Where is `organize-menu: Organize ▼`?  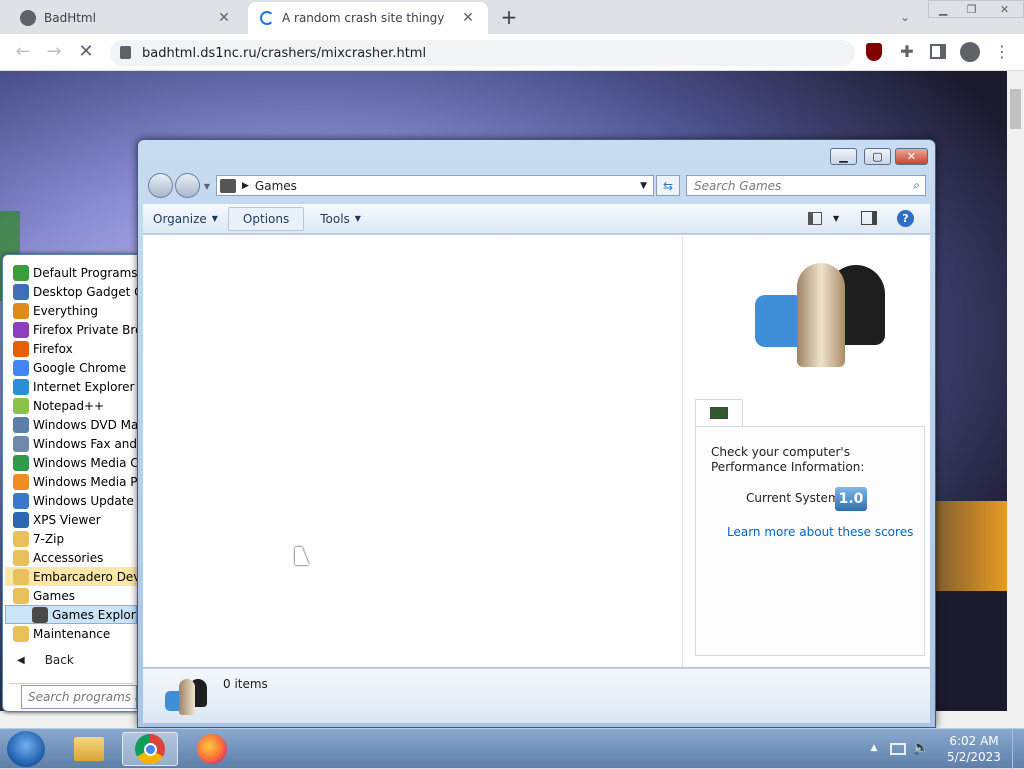 organize-menu: Organize ▼ is located at coordinates (185, 219).